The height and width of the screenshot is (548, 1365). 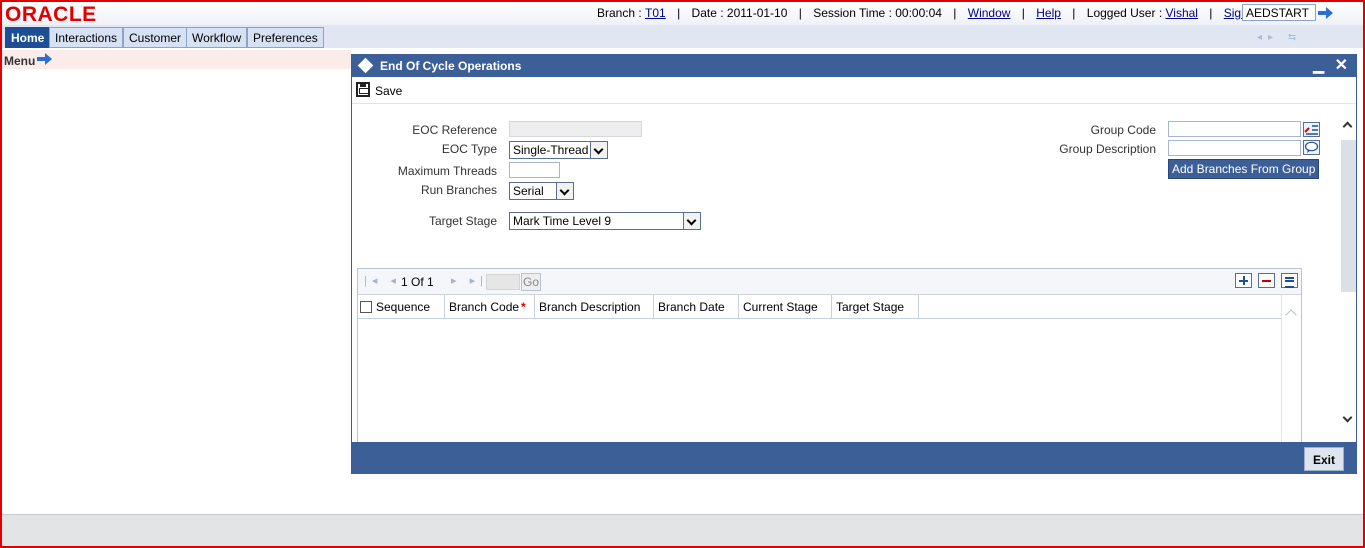 What do you see at coordinates (854, 66) in the screenshot?
I see `dialog-title-bar: End Of Cycle Operations ▁ ✕` at bounding box center [854, 66].